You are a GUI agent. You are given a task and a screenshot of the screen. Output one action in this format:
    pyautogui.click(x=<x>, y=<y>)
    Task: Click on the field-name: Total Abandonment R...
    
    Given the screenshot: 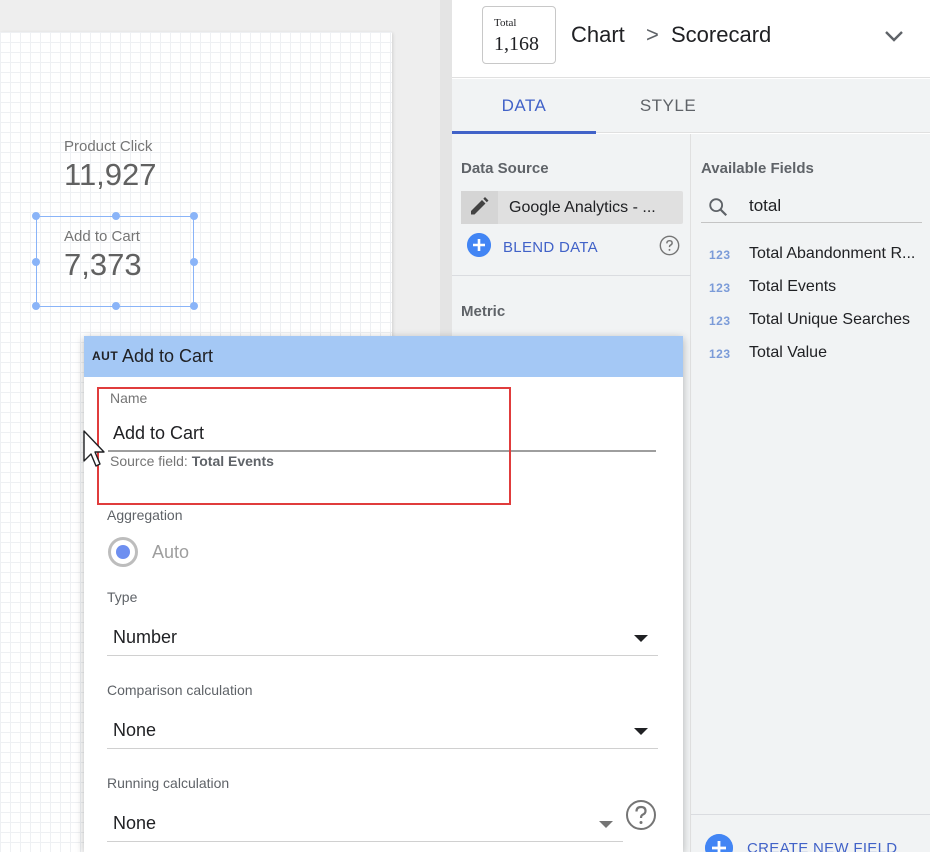 What is the action you would take?
    pyautogui.click(x=832, y=253)
    